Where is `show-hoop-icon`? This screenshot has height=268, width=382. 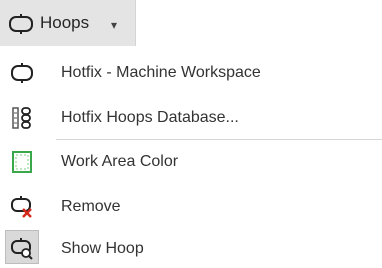
show-hoop-icon is located at coordinates (22, 249).